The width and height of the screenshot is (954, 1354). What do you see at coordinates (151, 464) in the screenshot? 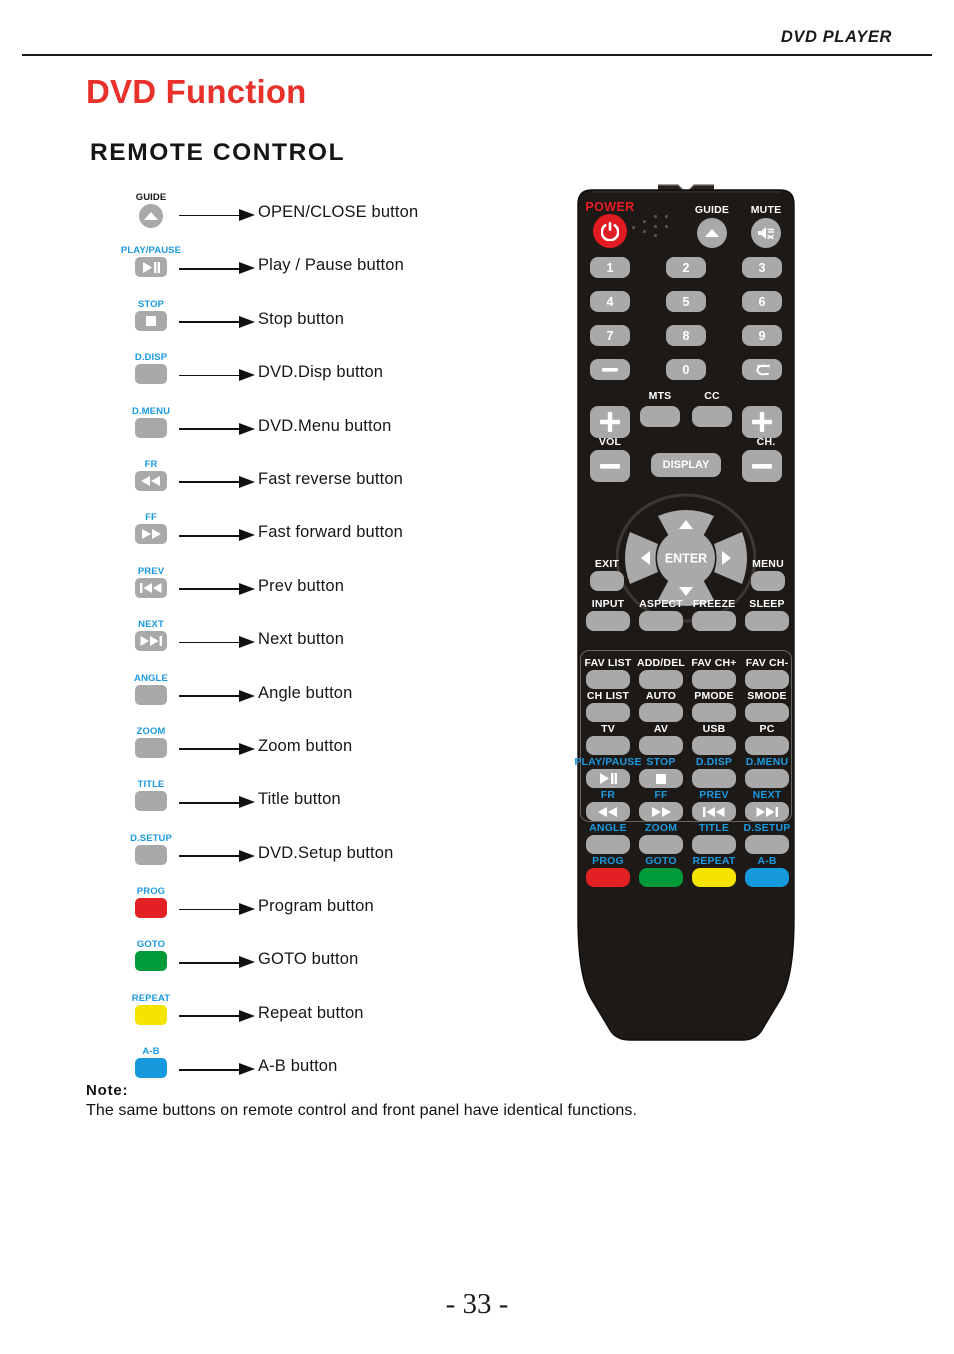
I see `legend-key-label: FR` at bounding box center [151, 464].